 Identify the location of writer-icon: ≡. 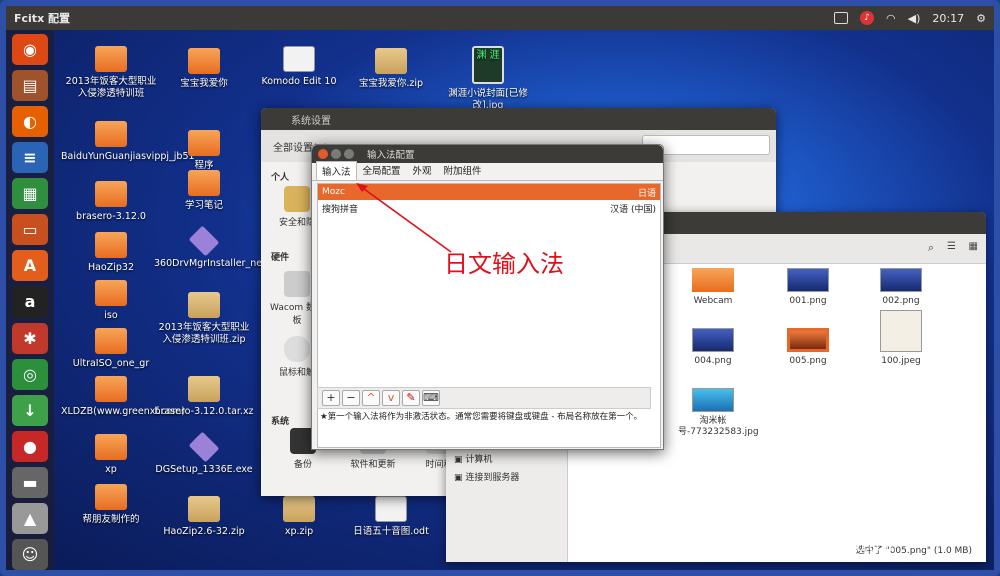
(30, 158).